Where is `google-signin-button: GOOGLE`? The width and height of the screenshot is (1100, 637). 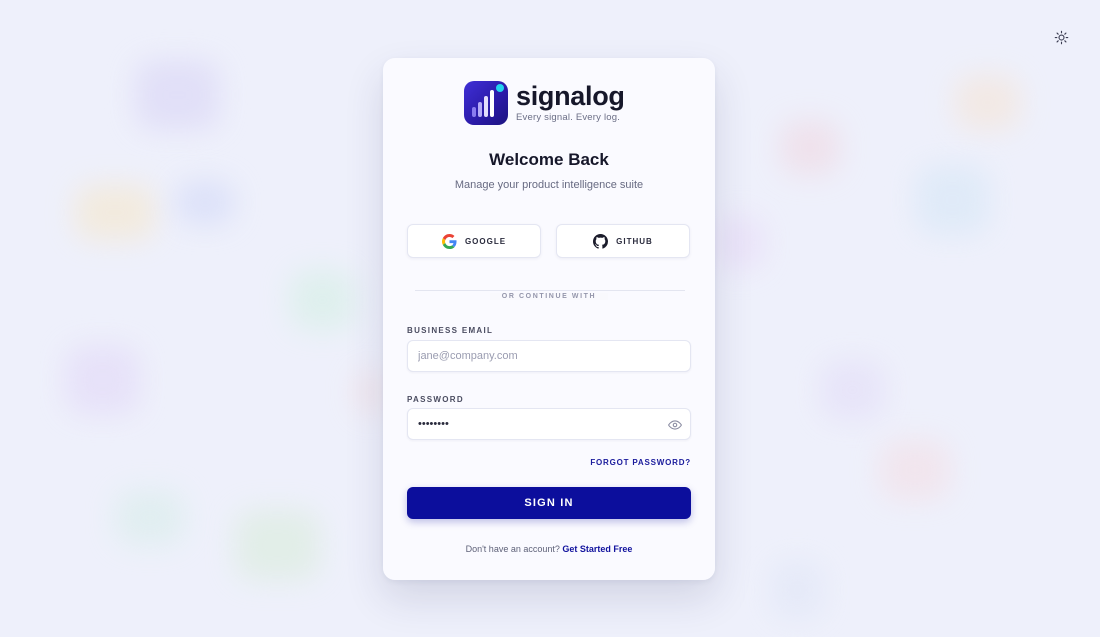 google-signin-button: GOOGLE is located at coordinates (474, 241).